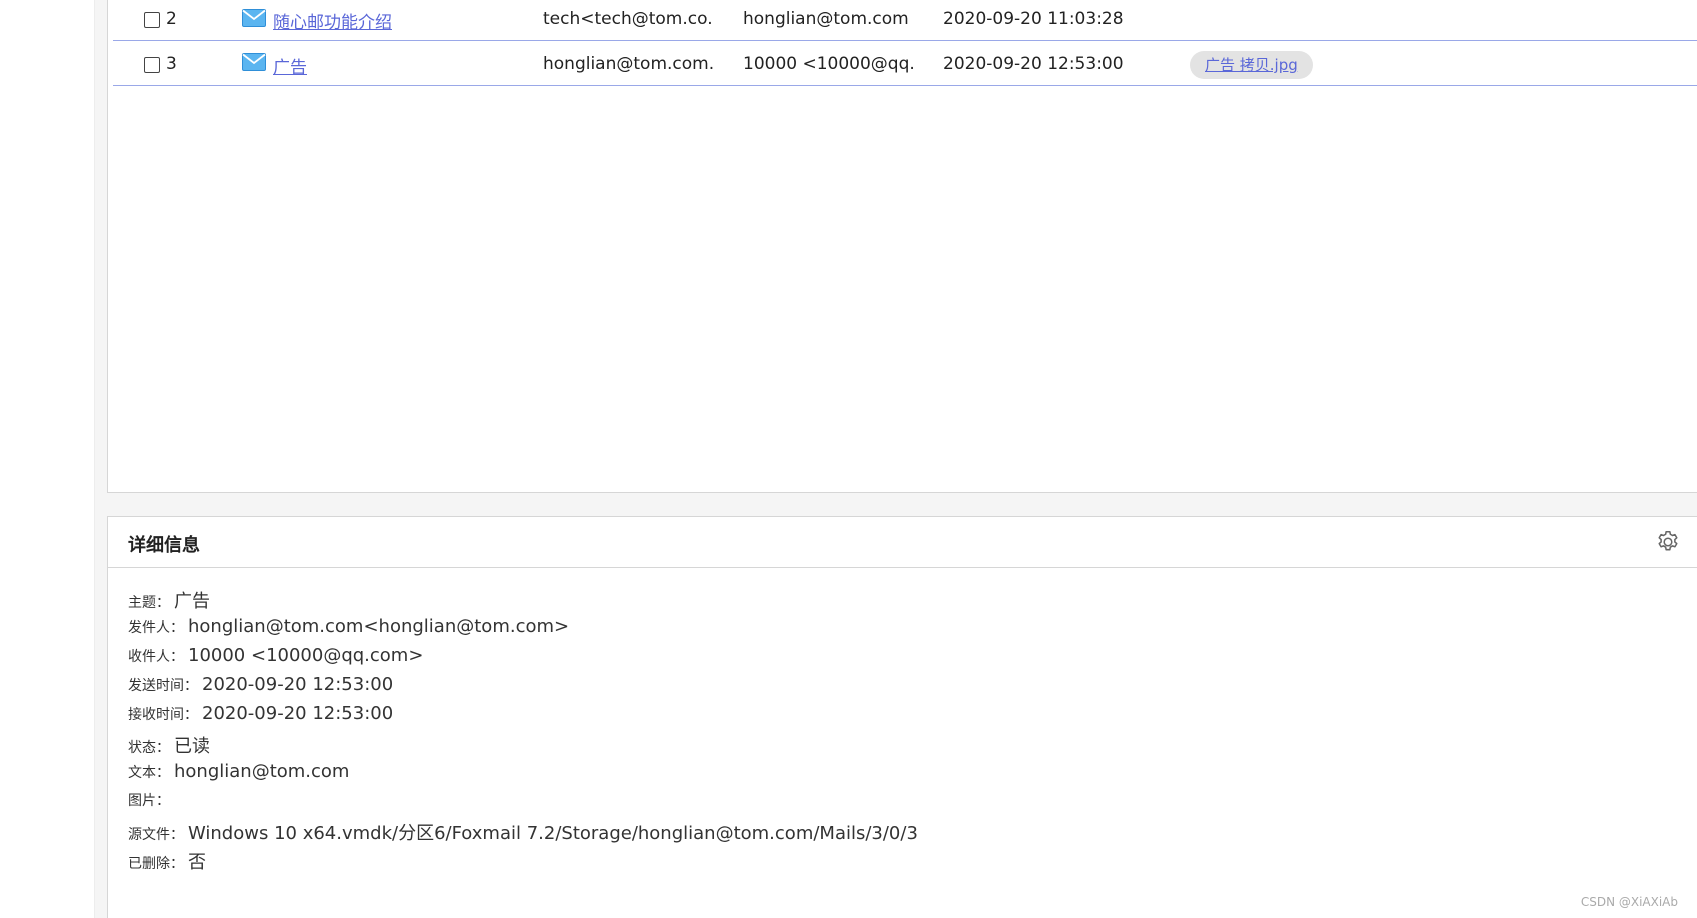 The image size is (1697, 918). I want to click on detail-field-sender: 发件人： honglian@tom.com<honglian@tom.com>, so click(348, 631).